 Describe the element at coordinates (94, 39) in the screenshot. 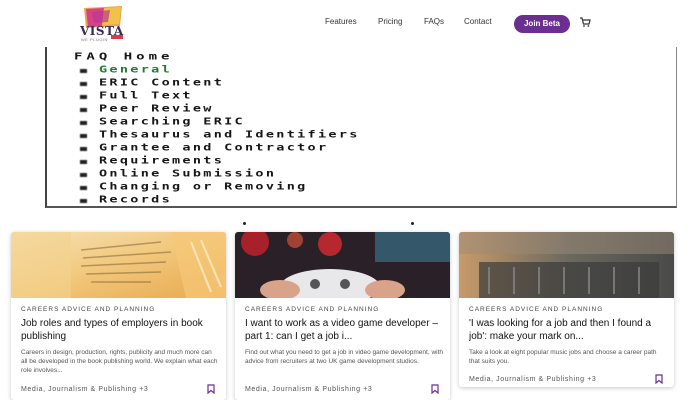

I see `logo-tagline: WE PLUGIN` at that location.